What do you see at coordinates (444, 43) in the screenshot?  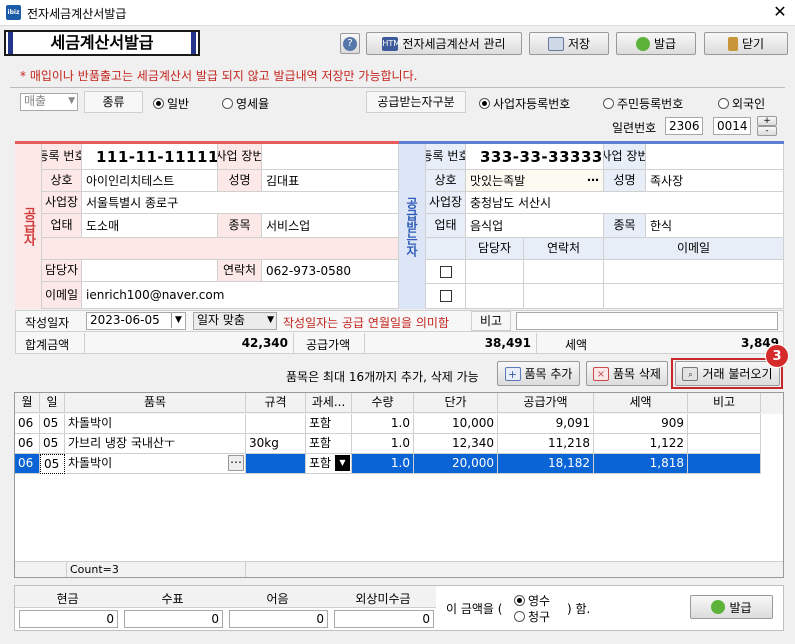 I see `e-tax-manage-button: HTML 전자세금계산서 관리` at bounding box center [444, 43].